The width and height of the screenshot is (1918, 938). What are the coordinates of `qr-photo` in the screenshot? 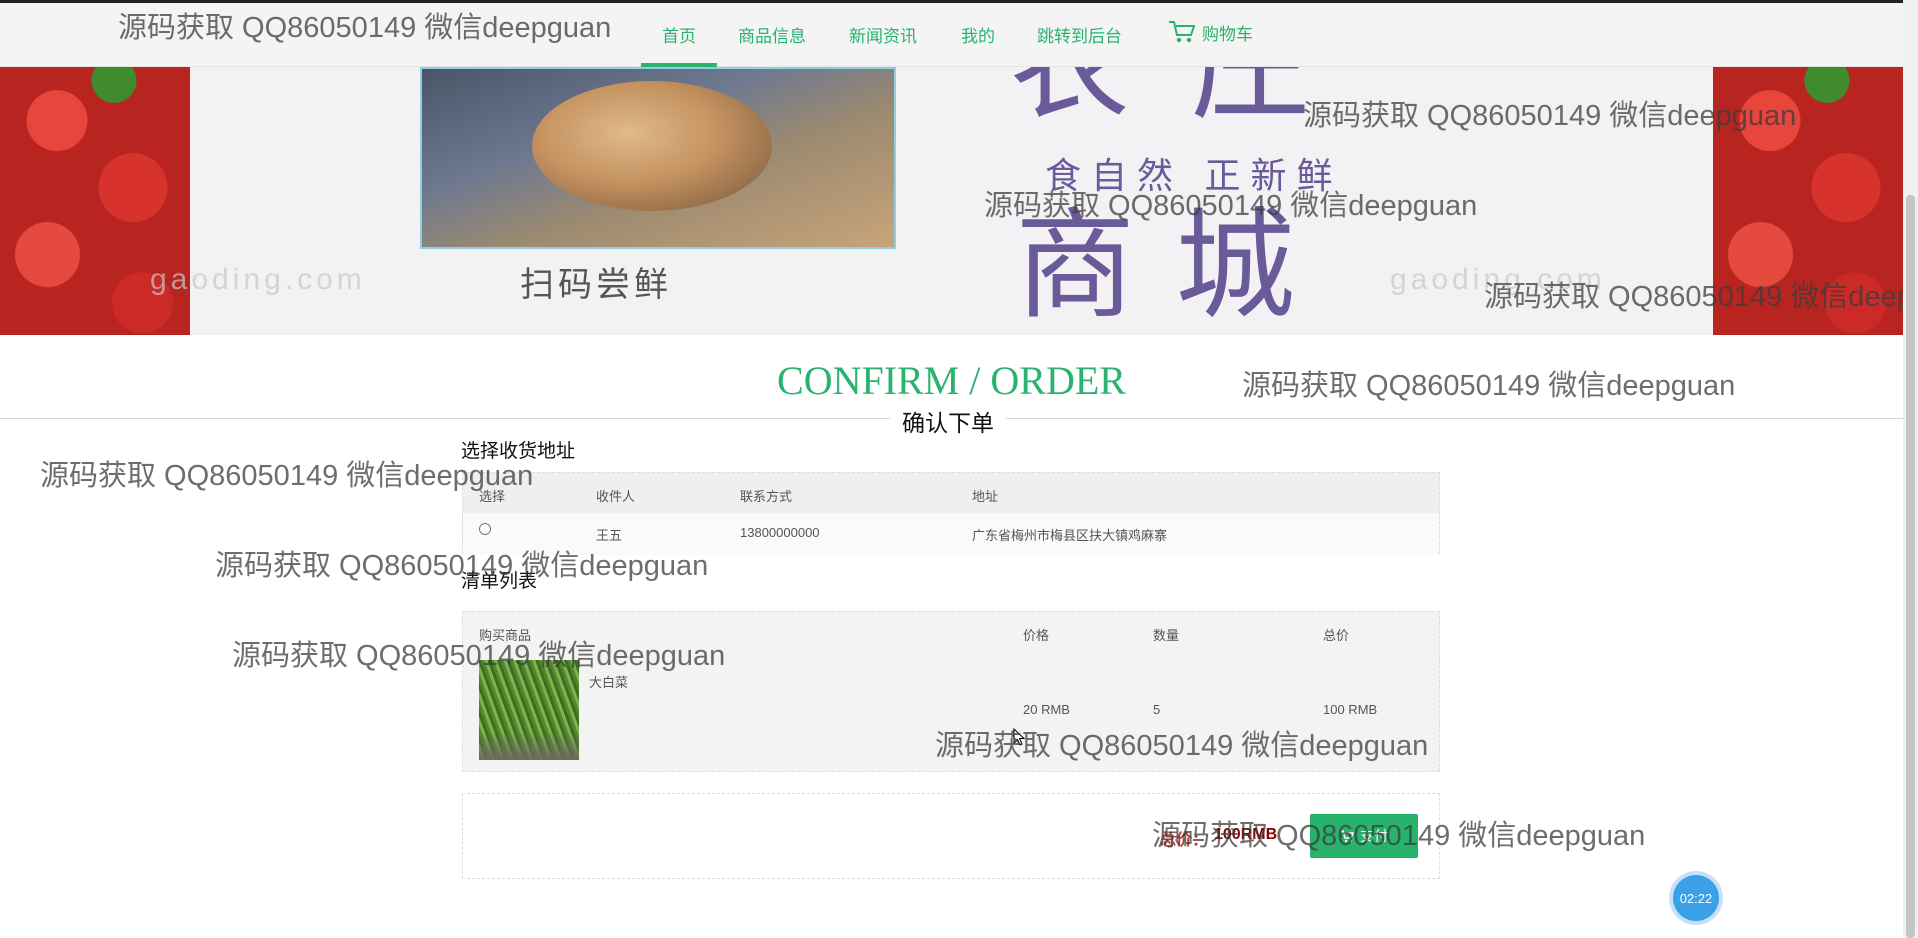 It's located at (658, 158).